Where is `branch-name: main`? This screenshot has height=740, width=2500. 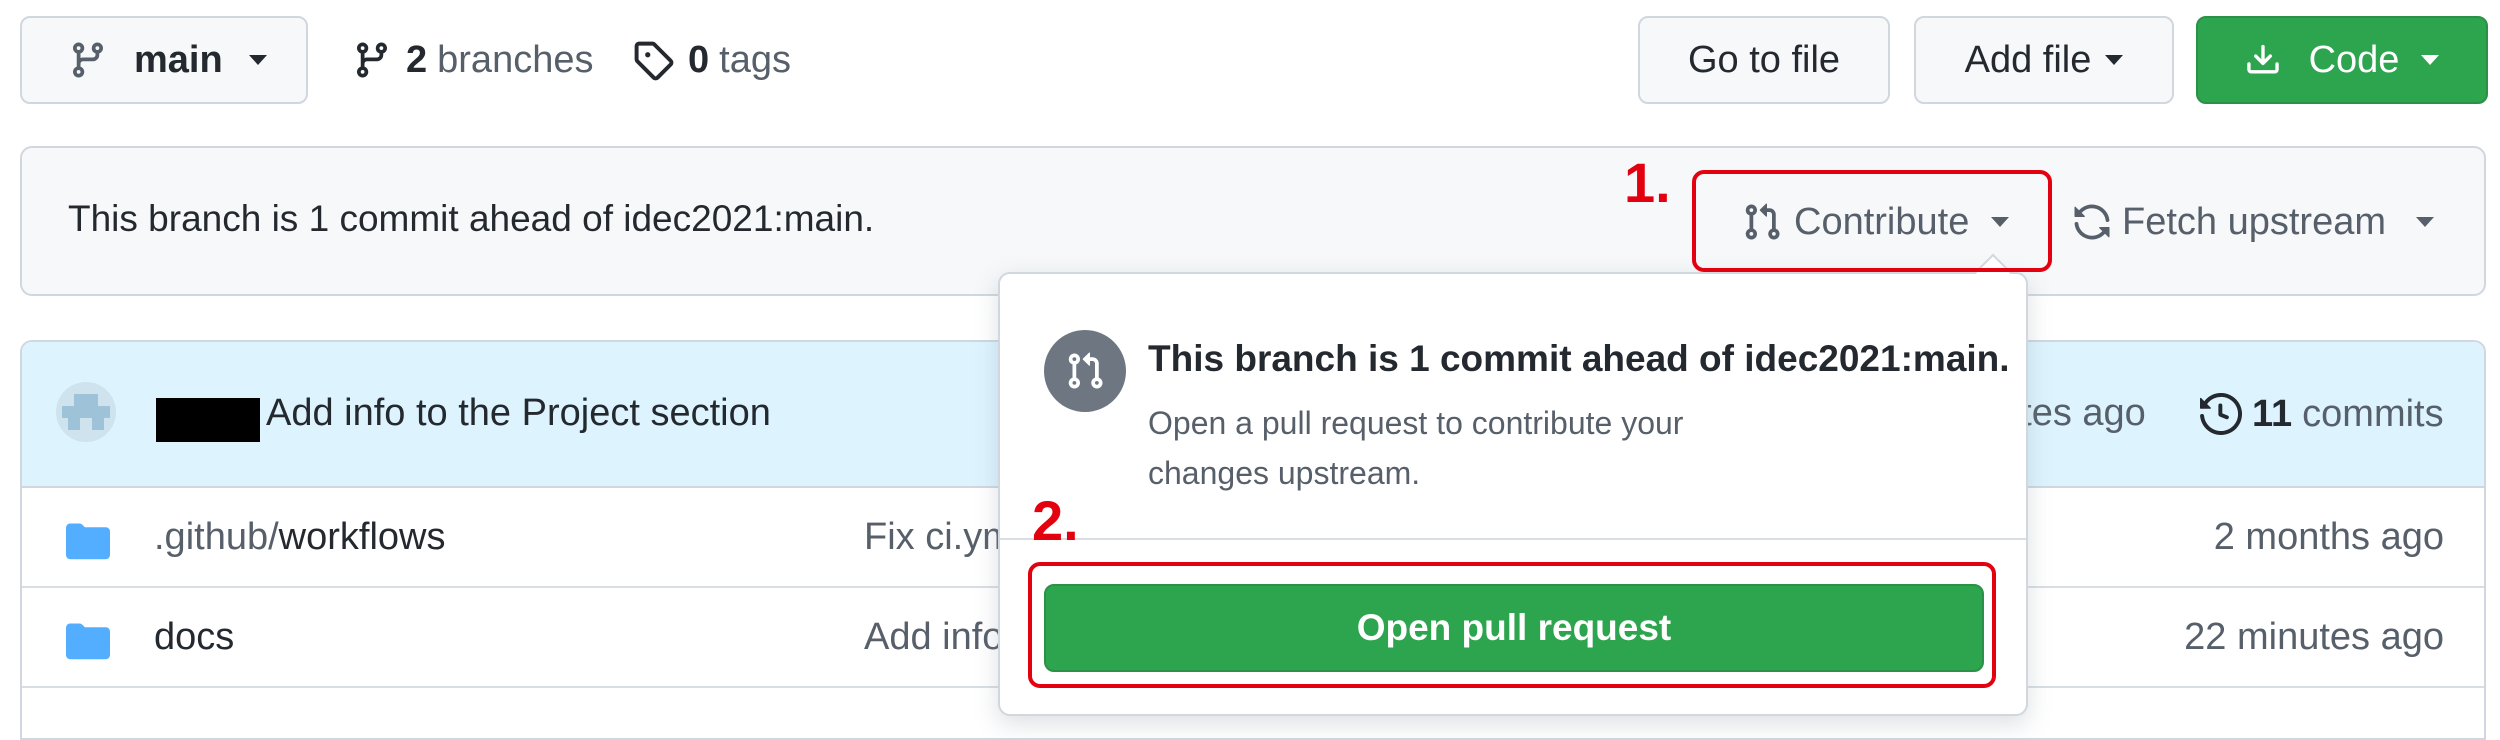
branch-name: main is located at coordinates (178, 59).